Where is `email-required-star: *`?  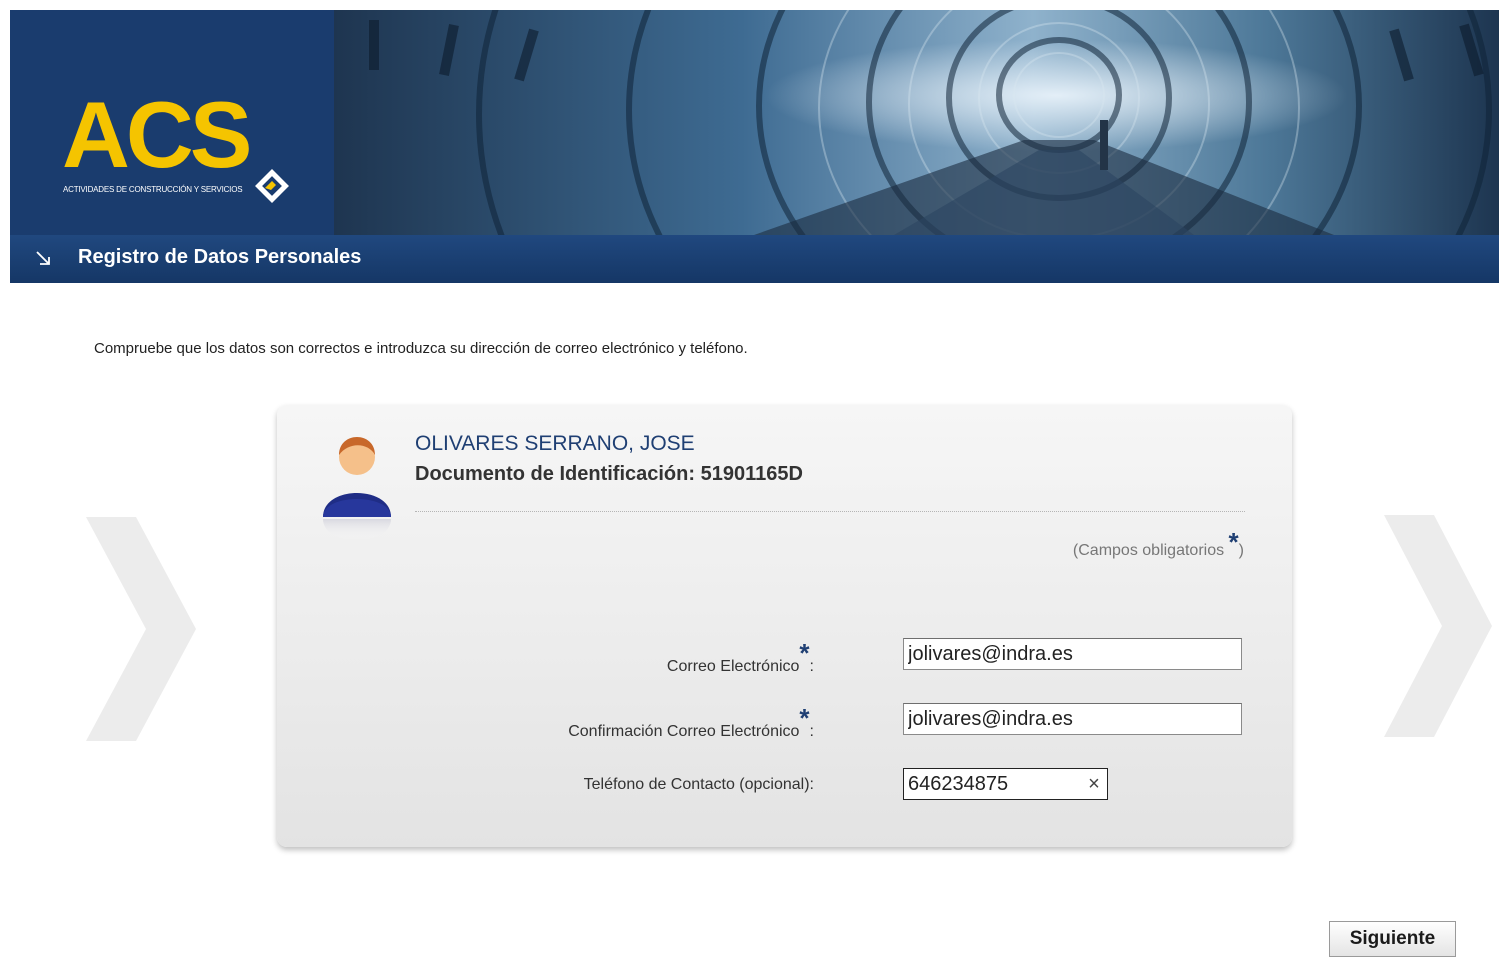
email-required-star: * is located at coordinates (804, 653).